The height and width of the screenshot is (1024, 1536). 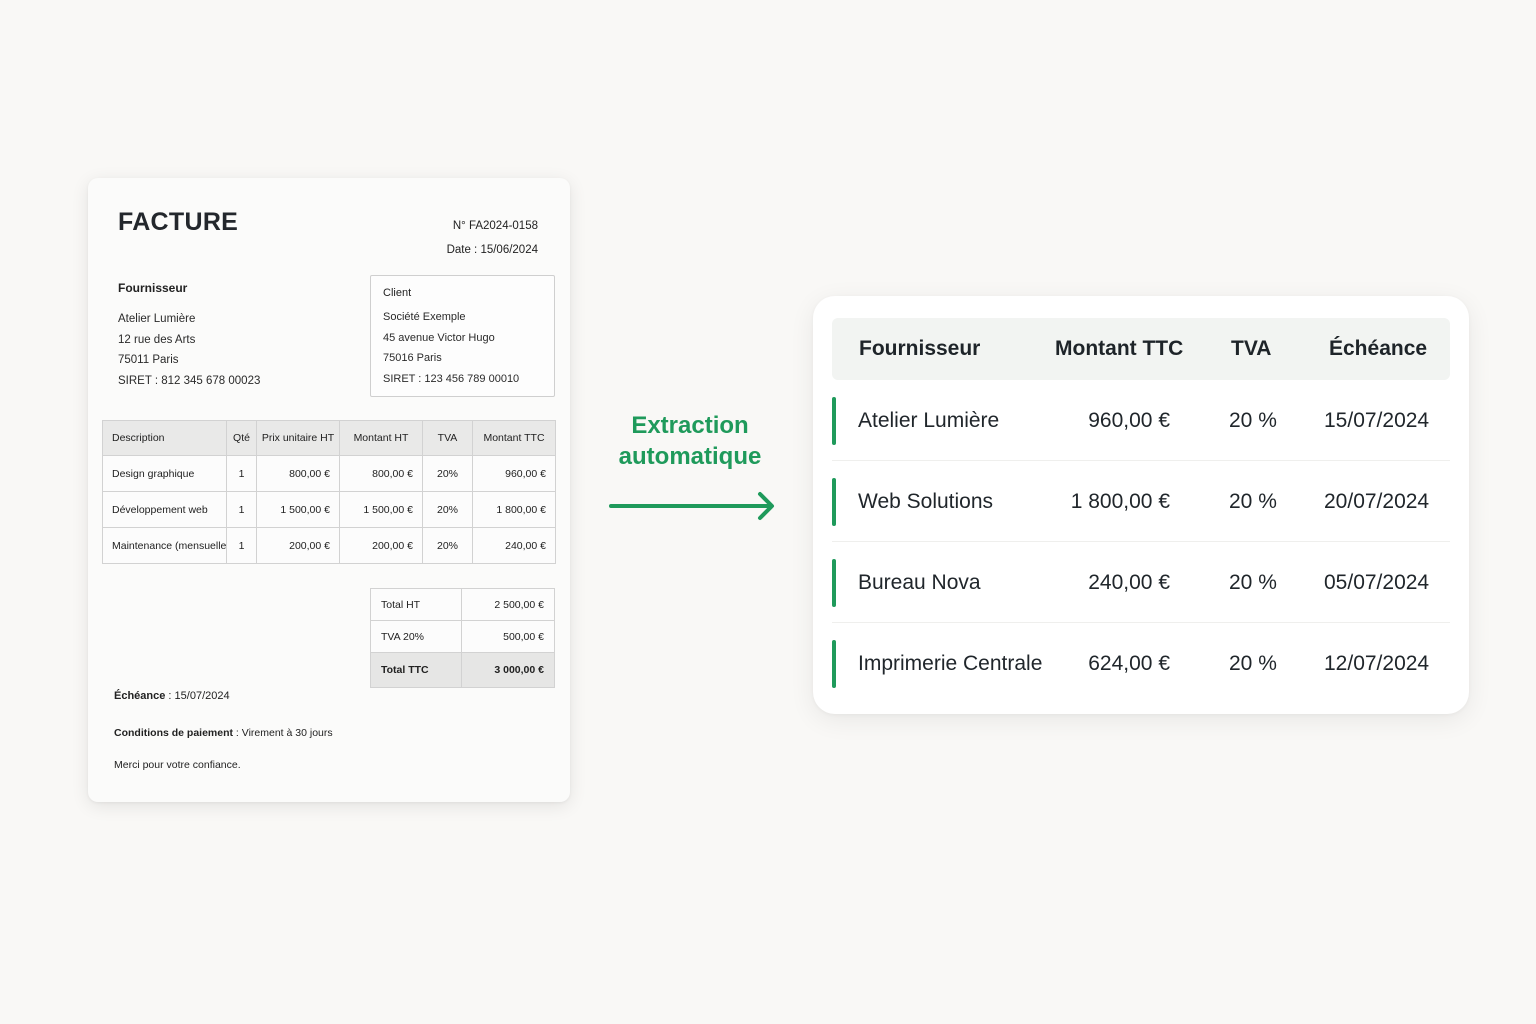 I want to click on table-row: Web Solutions 1 800,00 € 20 % 20/07/2024, so click(x=1141, y=501).